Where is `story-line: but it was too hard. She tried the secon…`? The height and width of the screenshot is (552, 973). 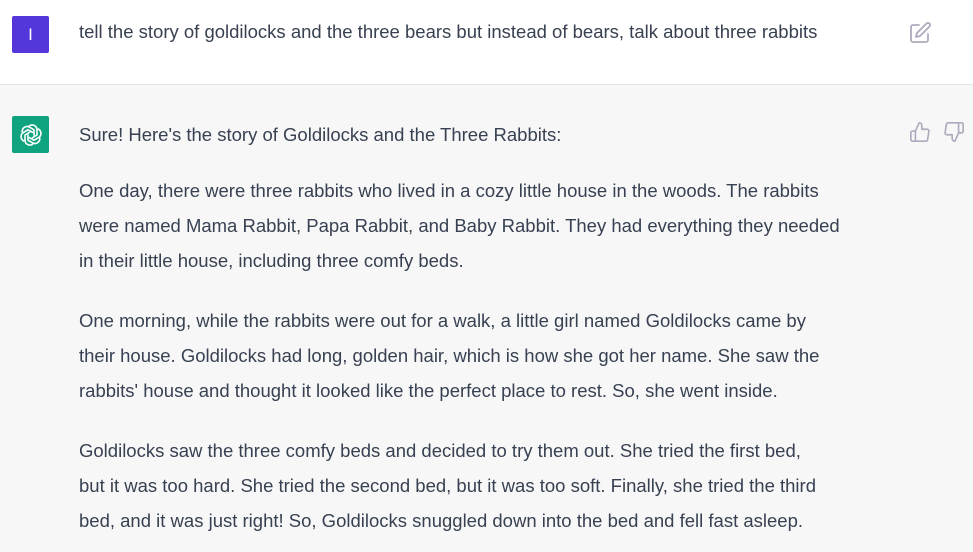 story-line: but it was too hard. She tried the secon… is located at coordinates (447, 485).